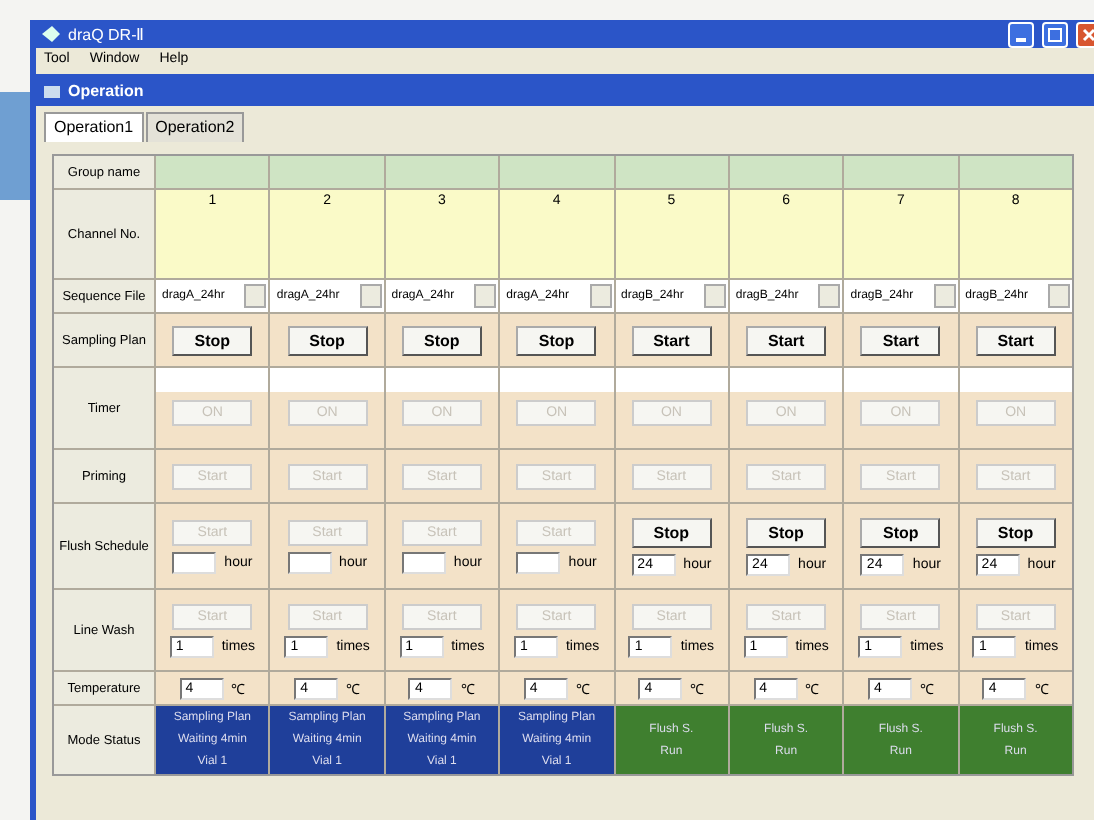  What do you see at coordinates (106, 34) in the screenshot?
I see `window-title: draQ DR-Ⅱ` at bounding box center [106, 34].